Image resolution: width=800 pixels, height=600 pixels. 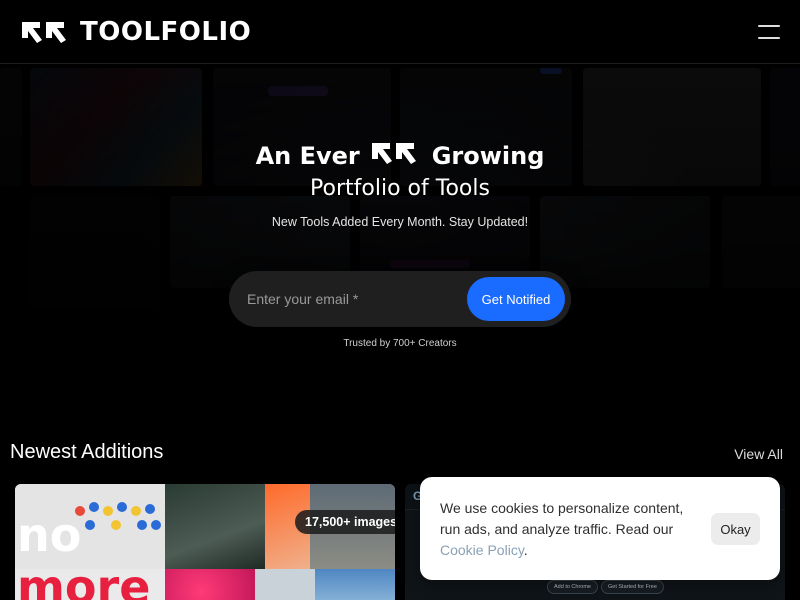 I want to click on get-notified-button: Get Notified, so click(x=516, y=299).